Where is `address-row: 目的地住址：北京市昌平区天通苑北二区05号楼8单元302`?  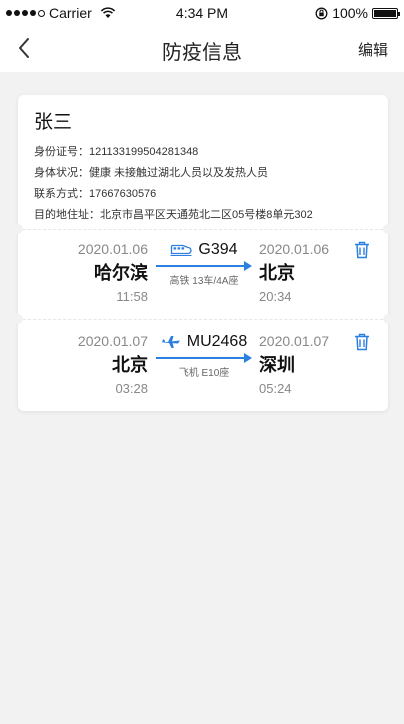
address-row: 目的地住址：北京市昌平区天通苑北二区05号楼8单元302 is located at coordinates (205, 215).